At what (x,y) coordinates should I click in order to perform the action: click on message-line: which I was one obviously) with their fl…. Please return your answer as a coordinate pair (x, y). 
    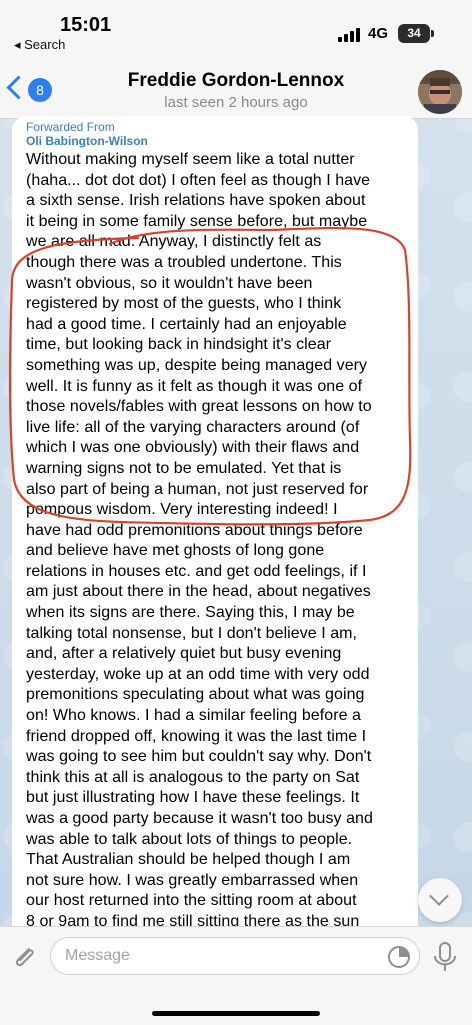
    Looking at the image, I should click on (193, 448).